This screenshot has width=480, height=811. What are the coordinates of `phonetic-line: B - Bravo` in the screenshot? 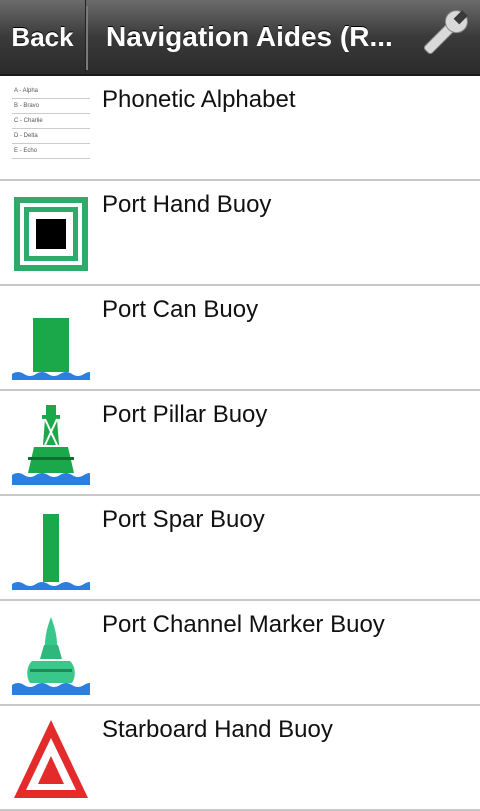 It's located at (51, 106).